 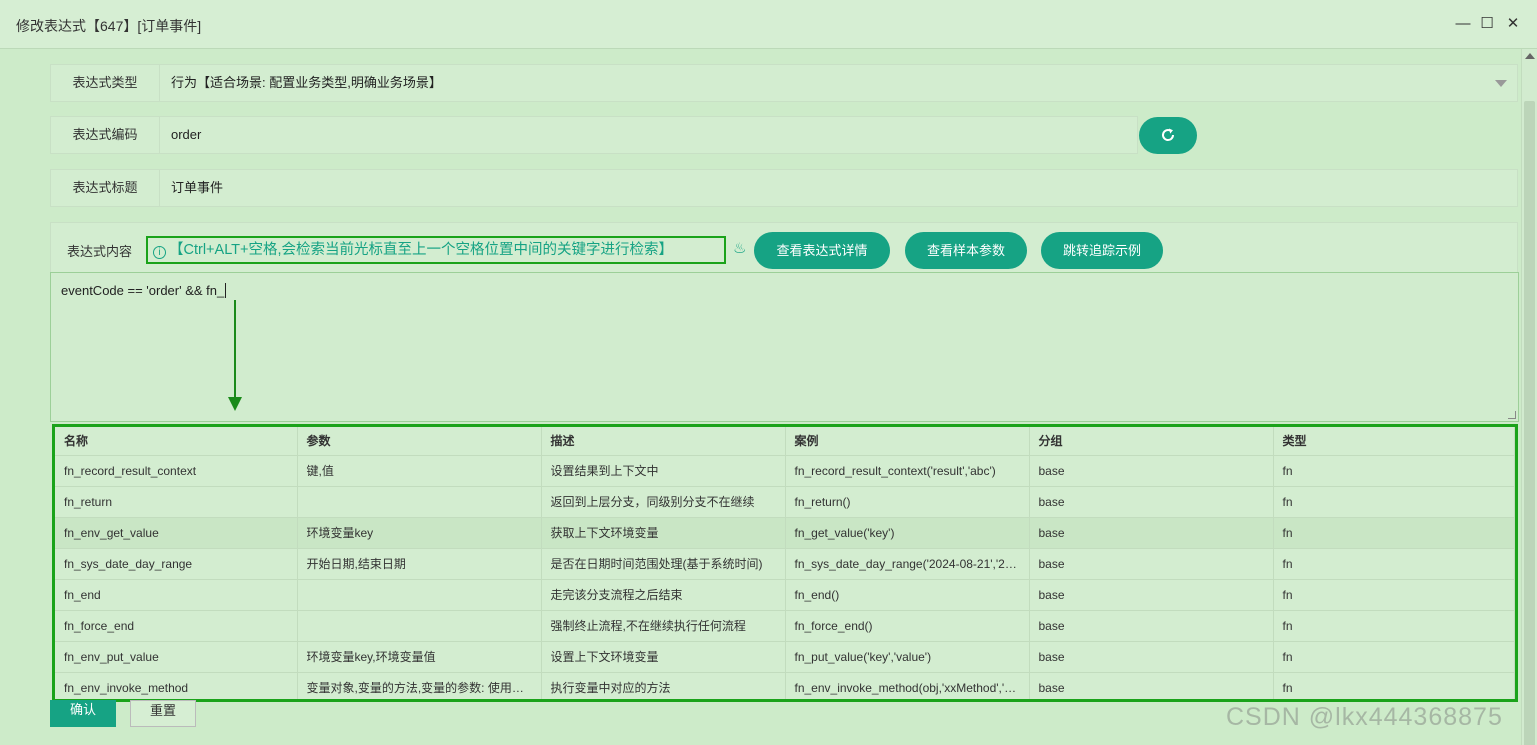 What do you see at coordinates (105, 83) in the screenshot?
I see `expression-type-label: 表达式类型` at bounding box center [105, 83].